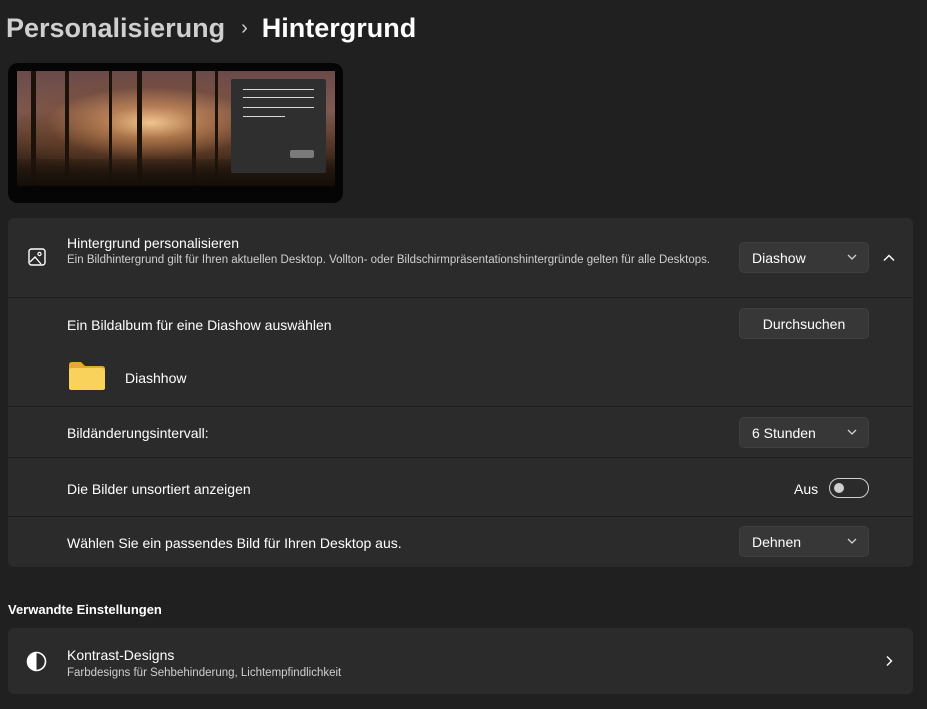 This screenshot has width=927, height=709. I want to click on chevron-up-icon, so click(889, 258).